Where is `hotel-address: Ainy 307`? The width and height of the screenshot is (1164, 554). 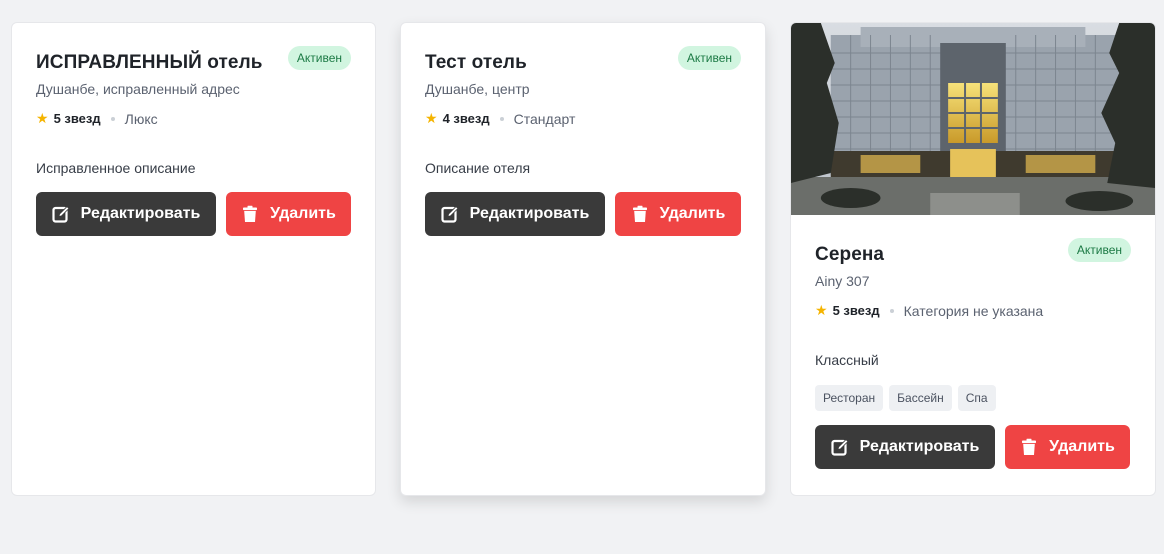
hotel-address: Ainy 307 is located at coordinates (842, 281).